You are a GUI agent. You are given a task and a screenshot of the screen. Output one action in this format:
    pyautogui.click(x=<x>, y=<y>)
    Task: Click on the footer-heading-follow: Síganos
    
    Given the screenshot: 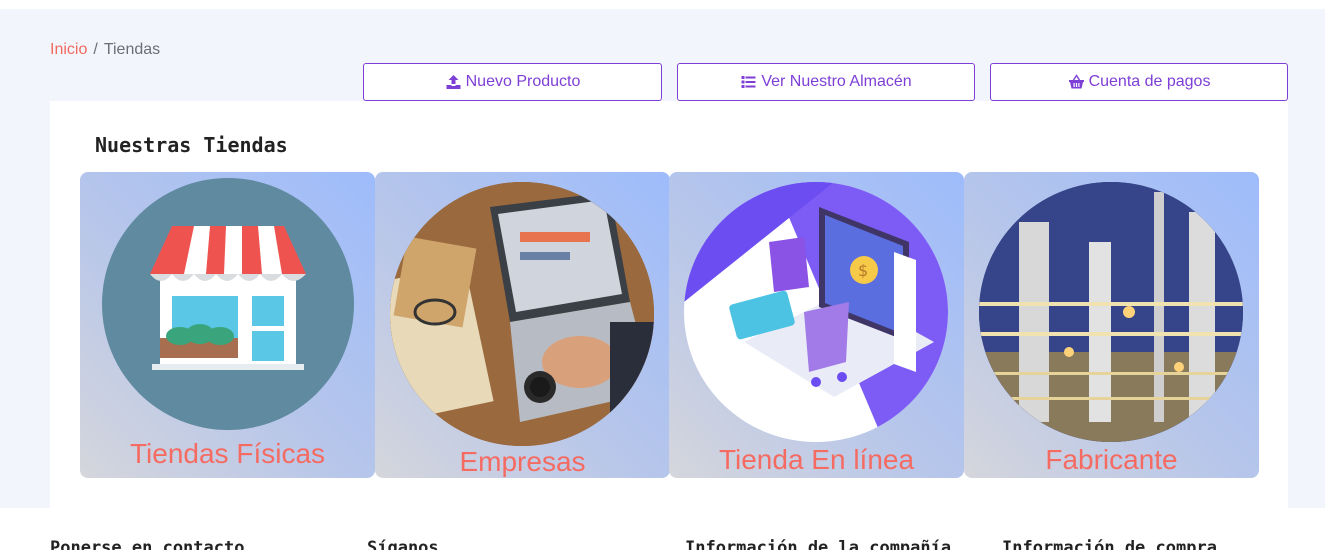 What is the action you would take?
    pyautogui.click(x=403, y=544)
    